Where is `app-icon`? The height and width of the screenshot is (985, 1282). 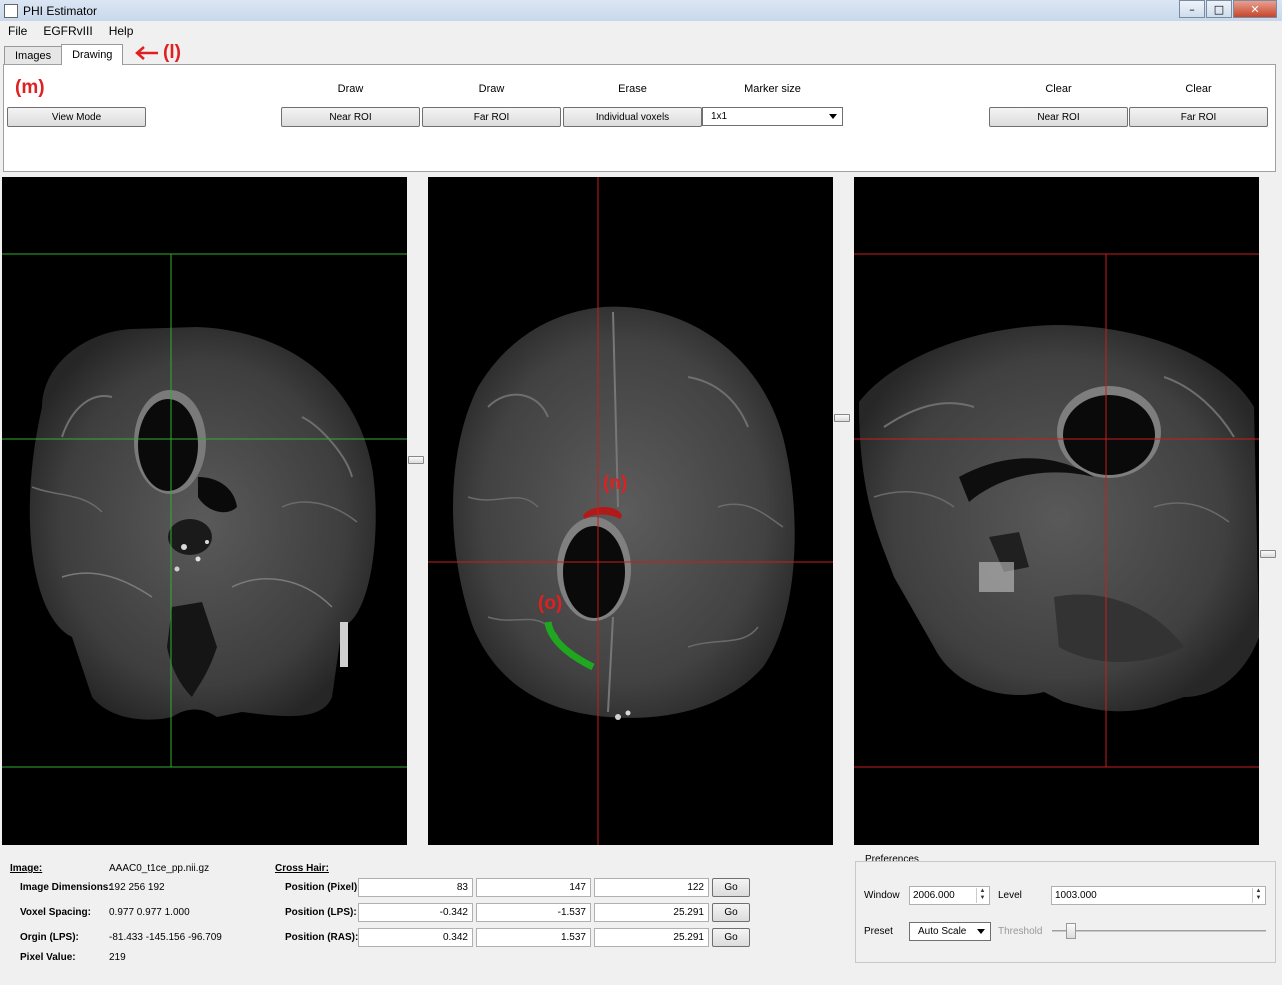
app-icon is located at coordinates (11, 10).